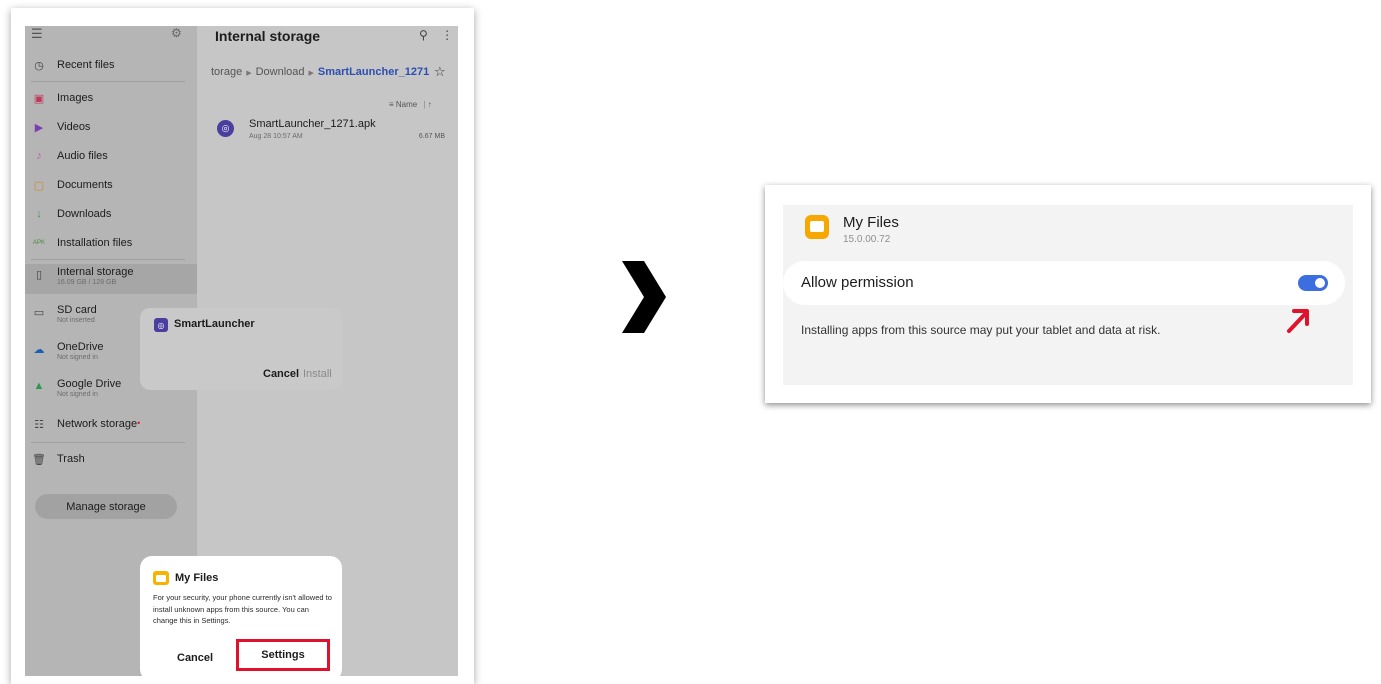 The height and width of the screenshot is (684, 1381). Describe the element at coordinates (39, 65) in the screenshot. I see `clock-icon: ◷` at that location.